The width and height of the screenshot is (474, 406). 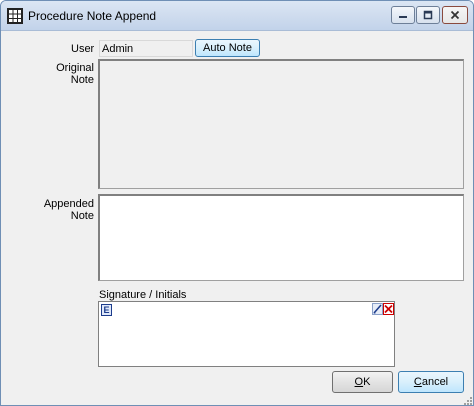 What do you see at coordinates (146, 48) in the screenshot?
I see `user-field: Admin` at bounding box center [146, 48].